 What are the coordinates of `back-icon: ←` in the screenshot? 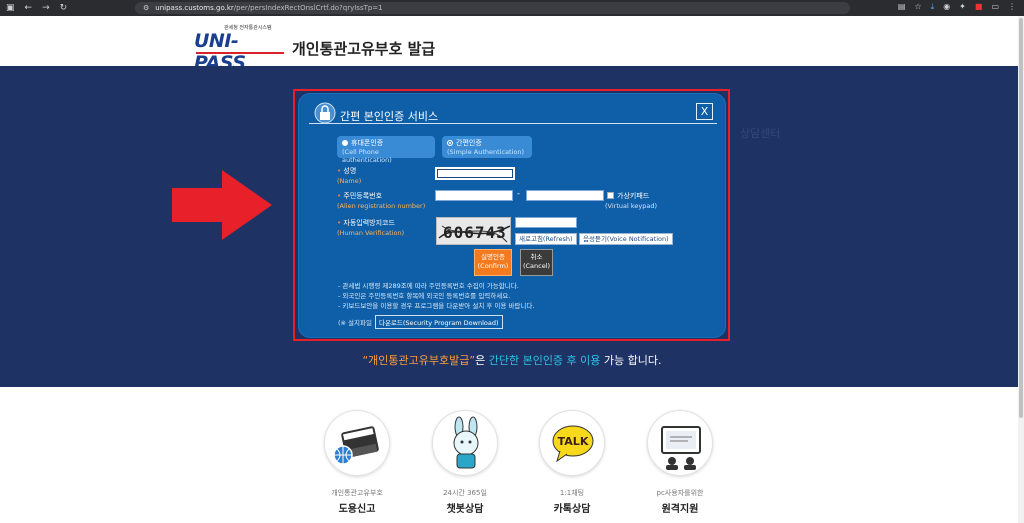 It's located at (29, 8).